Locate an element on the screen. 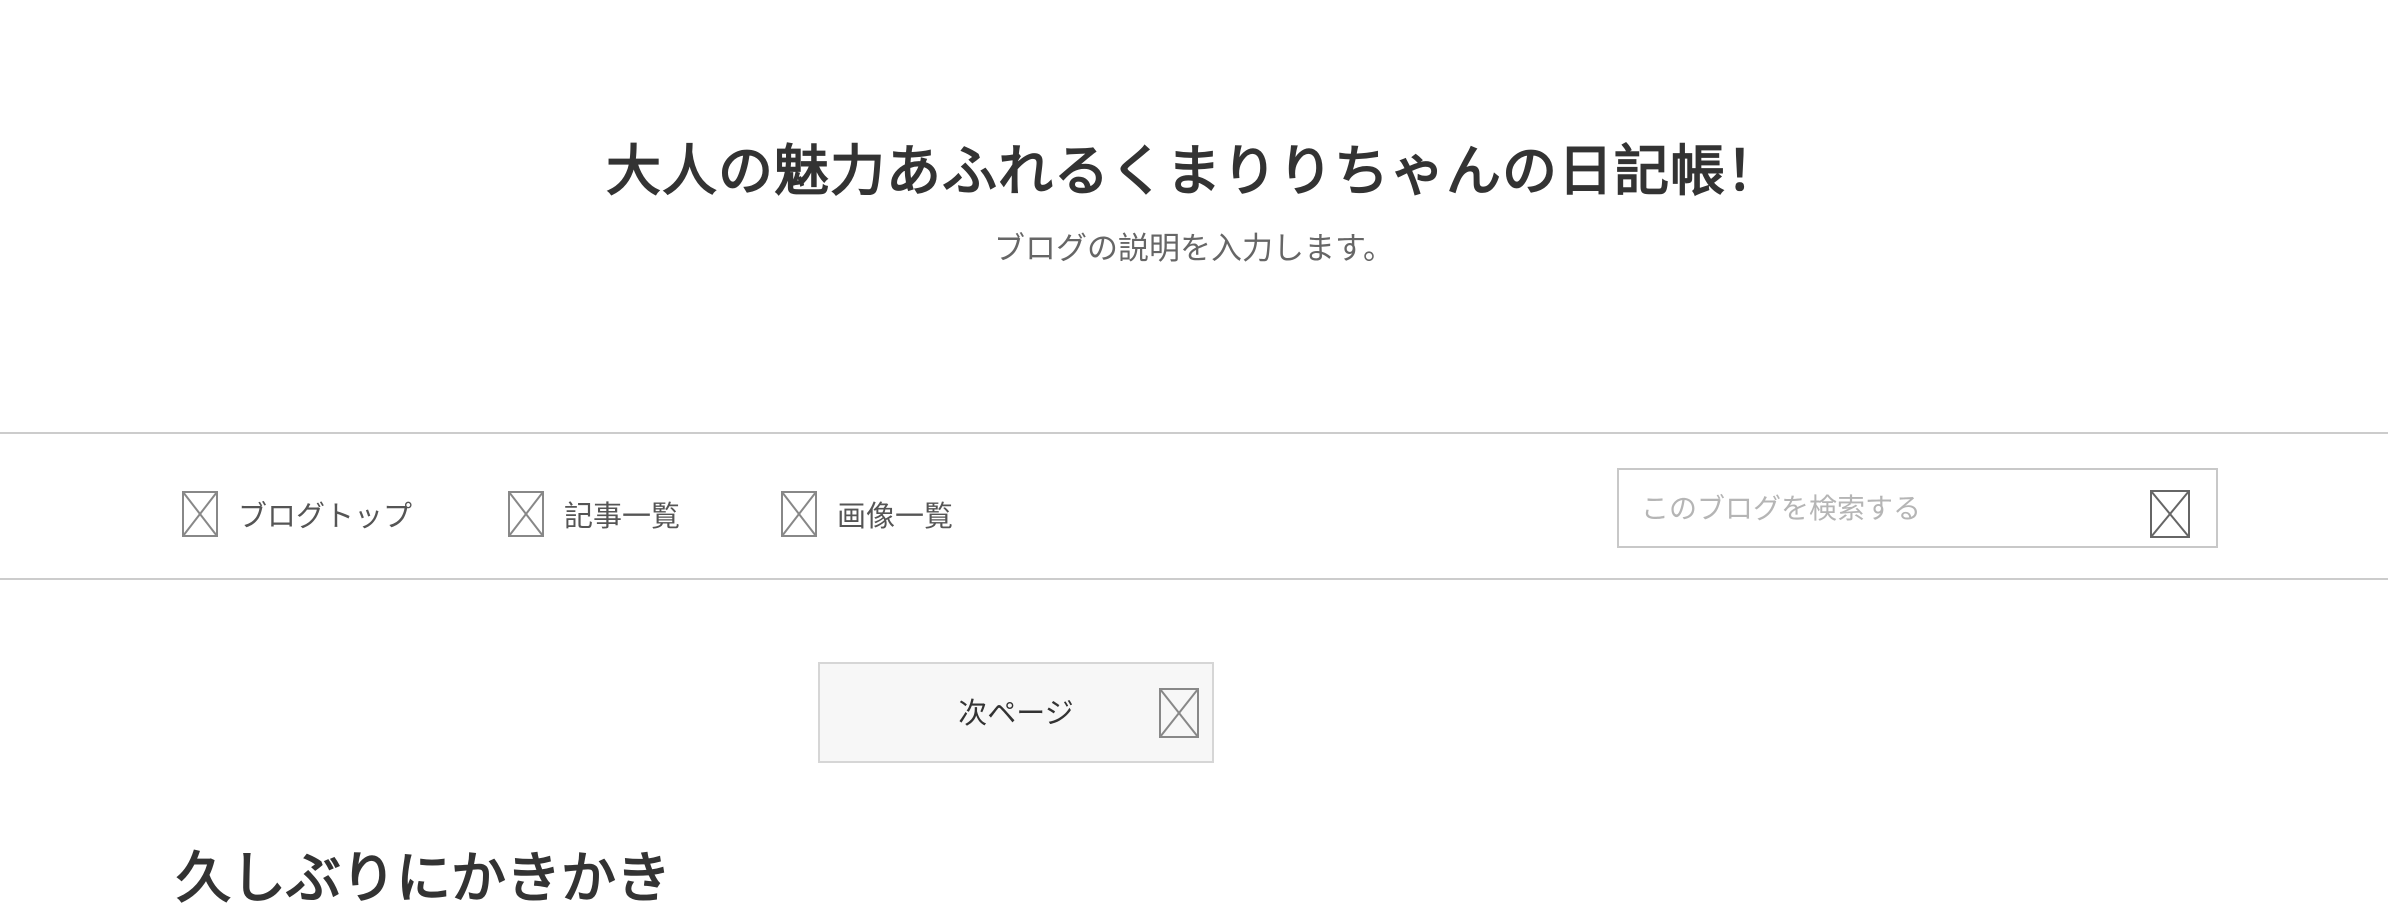 The image size is (2388, 918). next-page-button: 次ページ is located at coordinates (1016, 712).